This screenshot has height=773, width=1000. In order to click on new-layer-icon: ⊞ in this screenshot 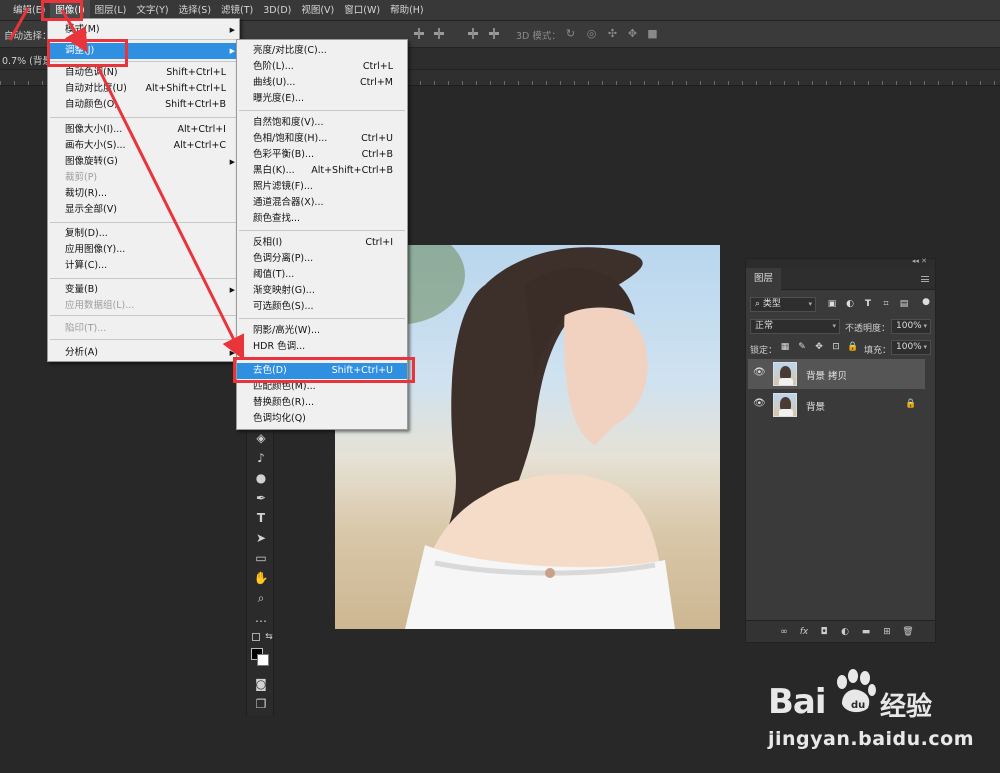, I will do `click(887, 632)`.